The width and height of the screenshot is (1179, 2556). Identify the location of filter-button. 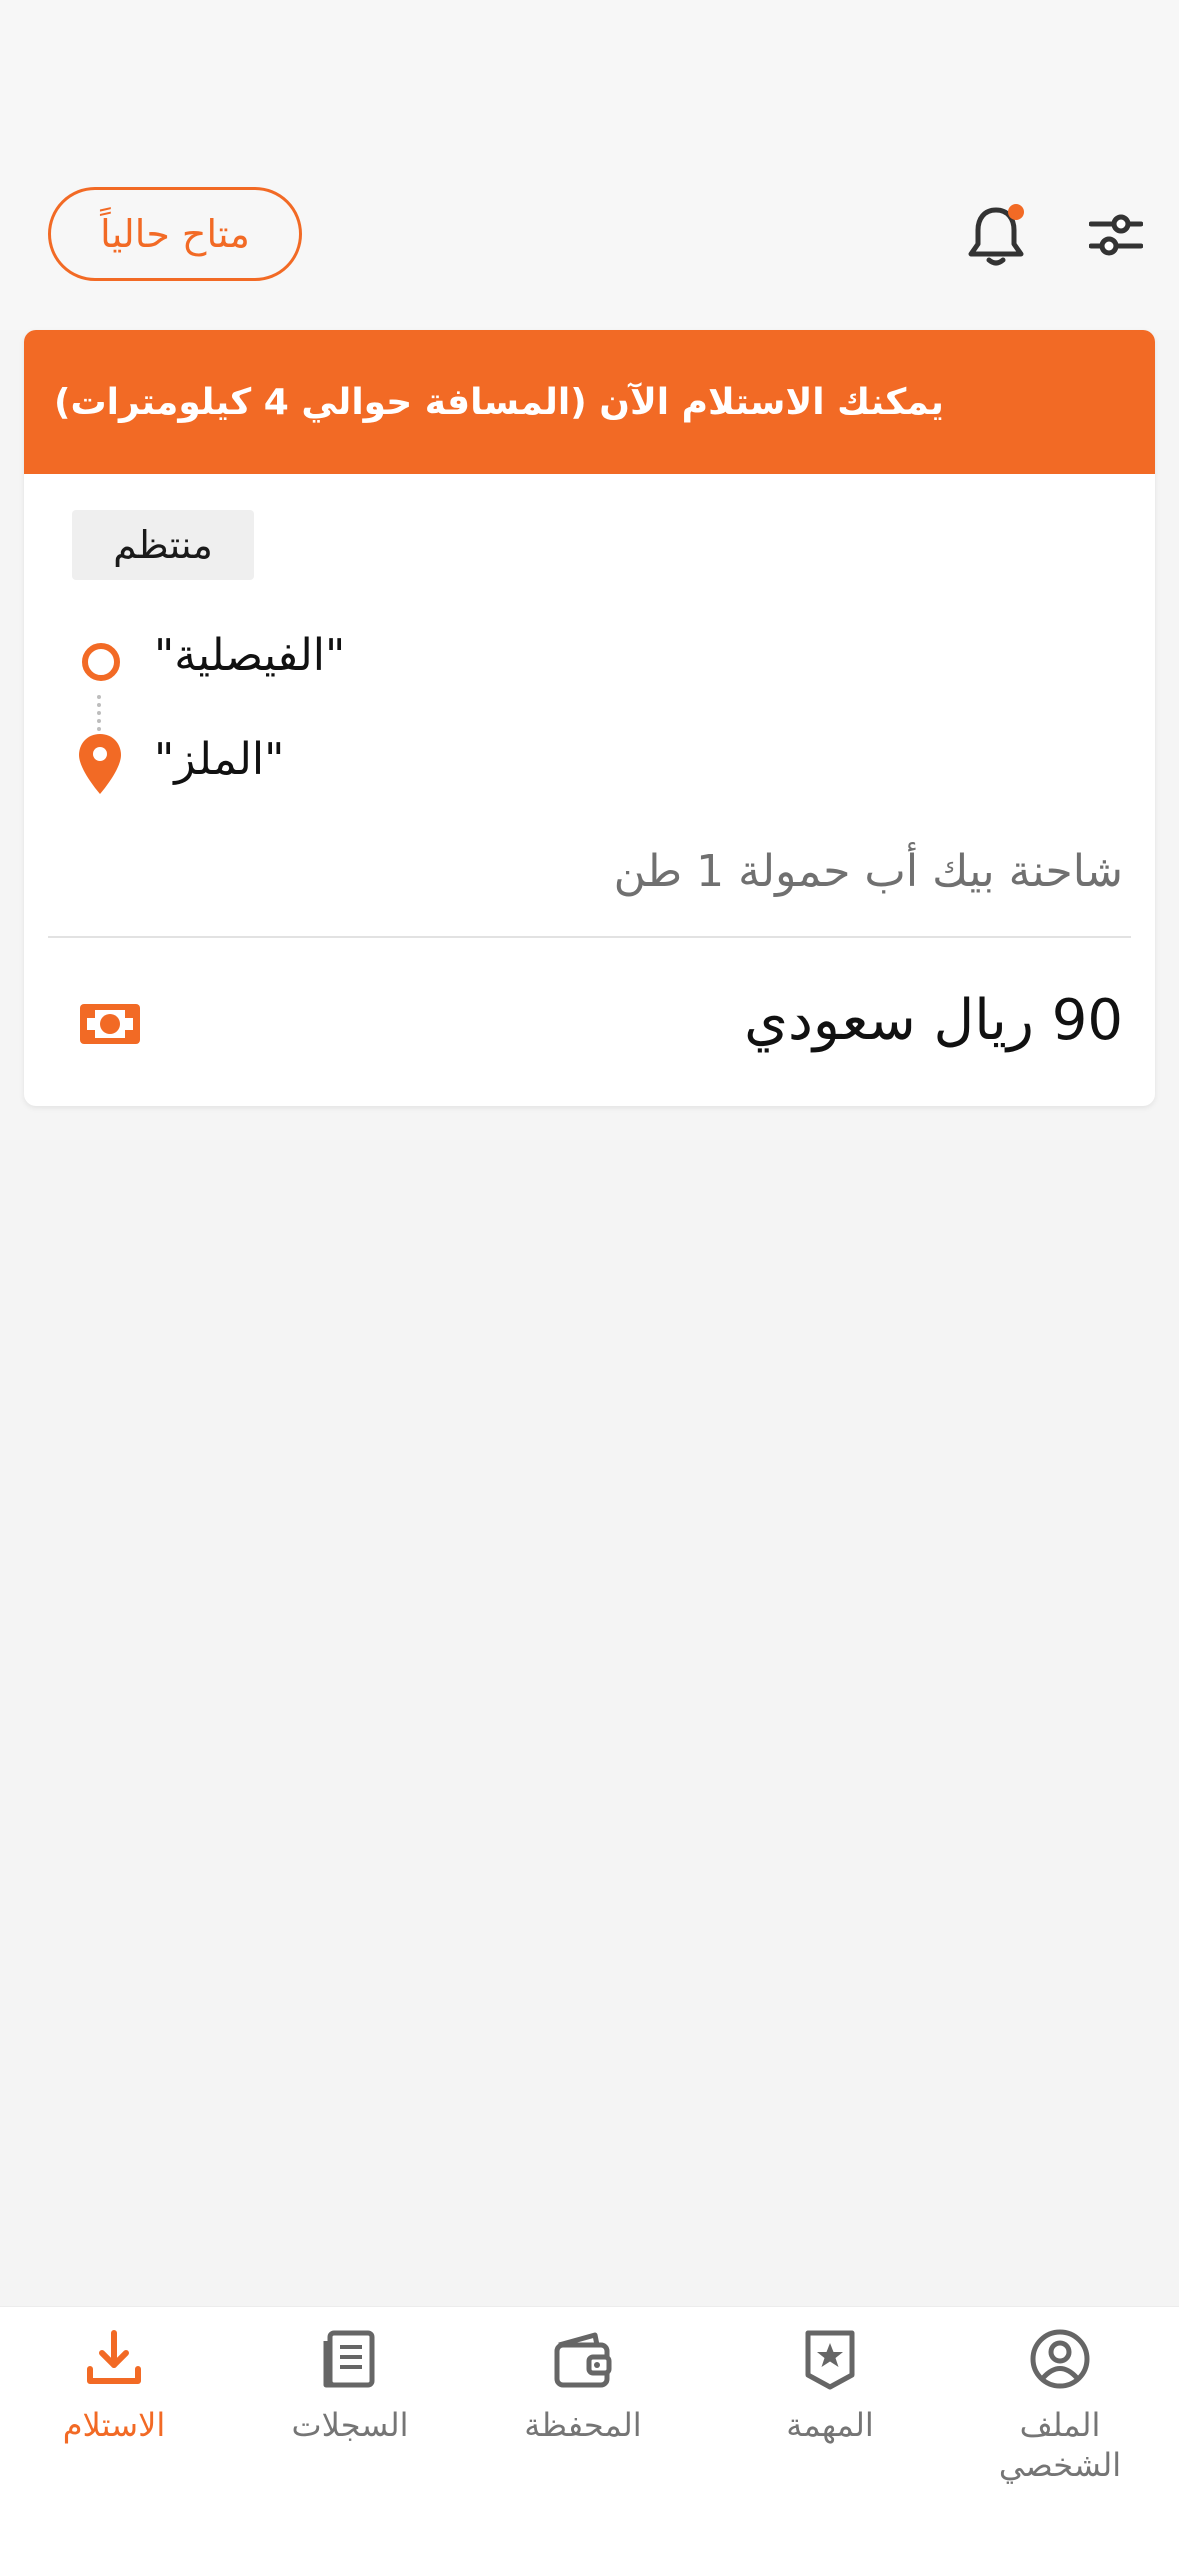
(1116, 235).